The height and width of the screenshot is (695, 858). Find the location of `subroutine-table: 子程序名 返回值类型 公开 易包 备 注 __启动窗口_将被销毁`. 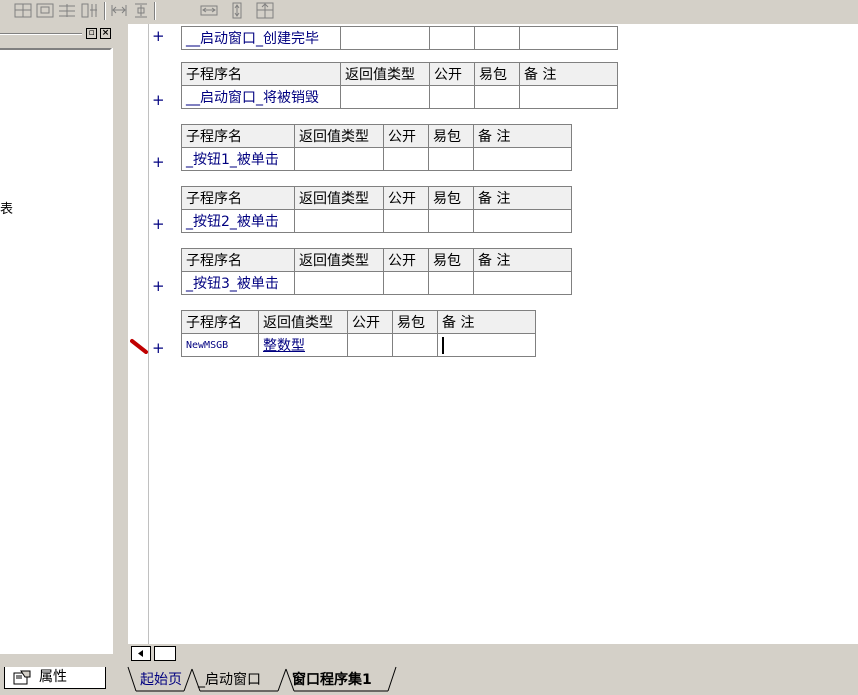

subroutine-table: 子程序名 返回值类型 公开 易包 备 注 __启动窗口_将被销毁 is located at coordinates (399, 85).